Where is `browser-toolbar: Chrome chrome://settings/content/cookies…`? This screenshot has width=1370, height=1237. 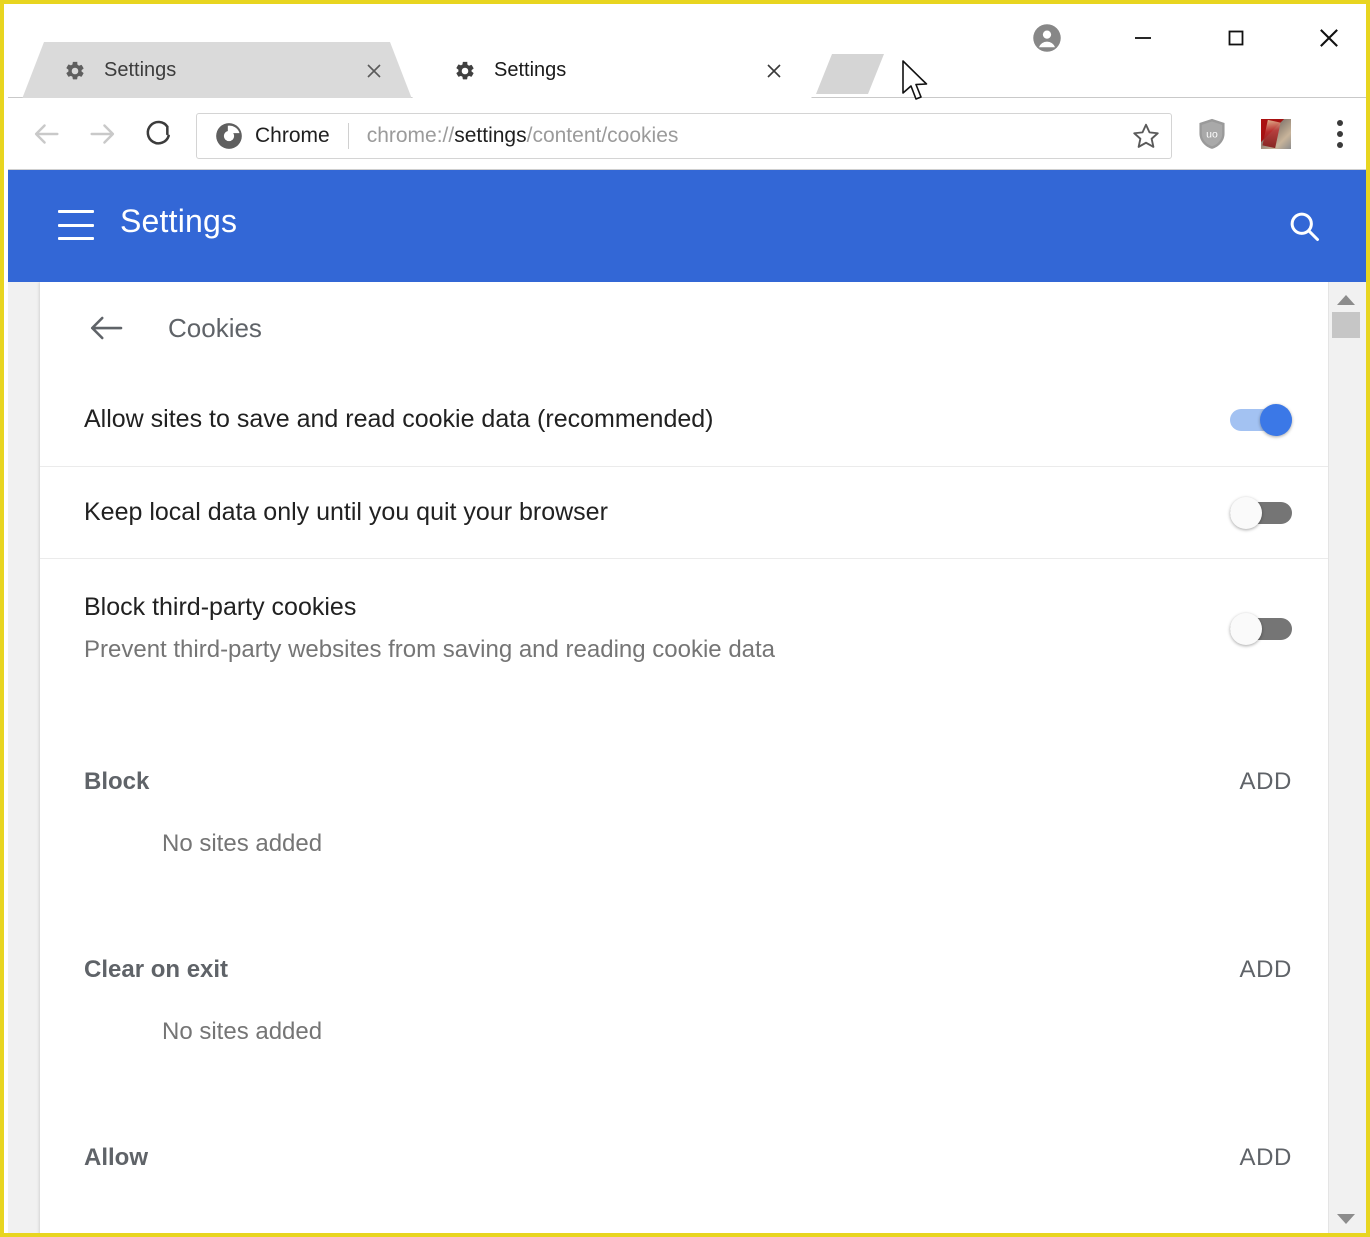
browser-toolbar: Chrome chrome://settings/content/cookies… is located at coordinates (687, 134).